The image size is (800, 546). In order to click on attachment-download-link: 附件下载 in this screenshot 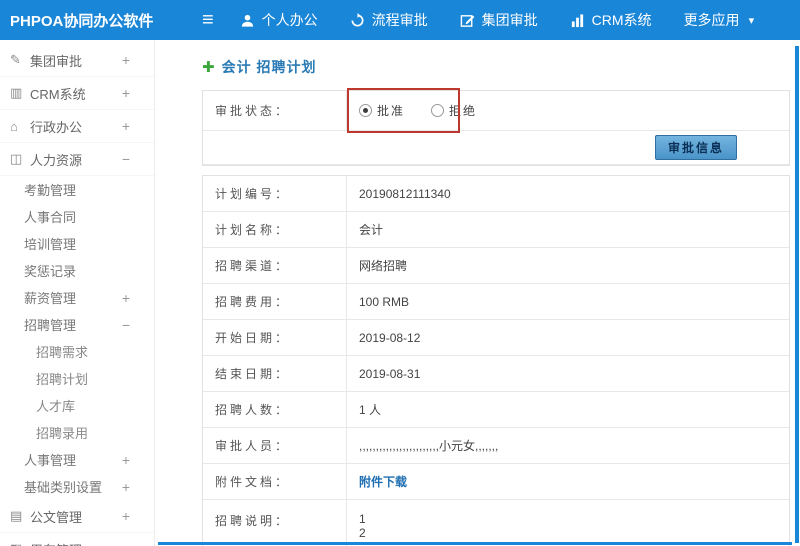, I will do `click(383, 481)`.